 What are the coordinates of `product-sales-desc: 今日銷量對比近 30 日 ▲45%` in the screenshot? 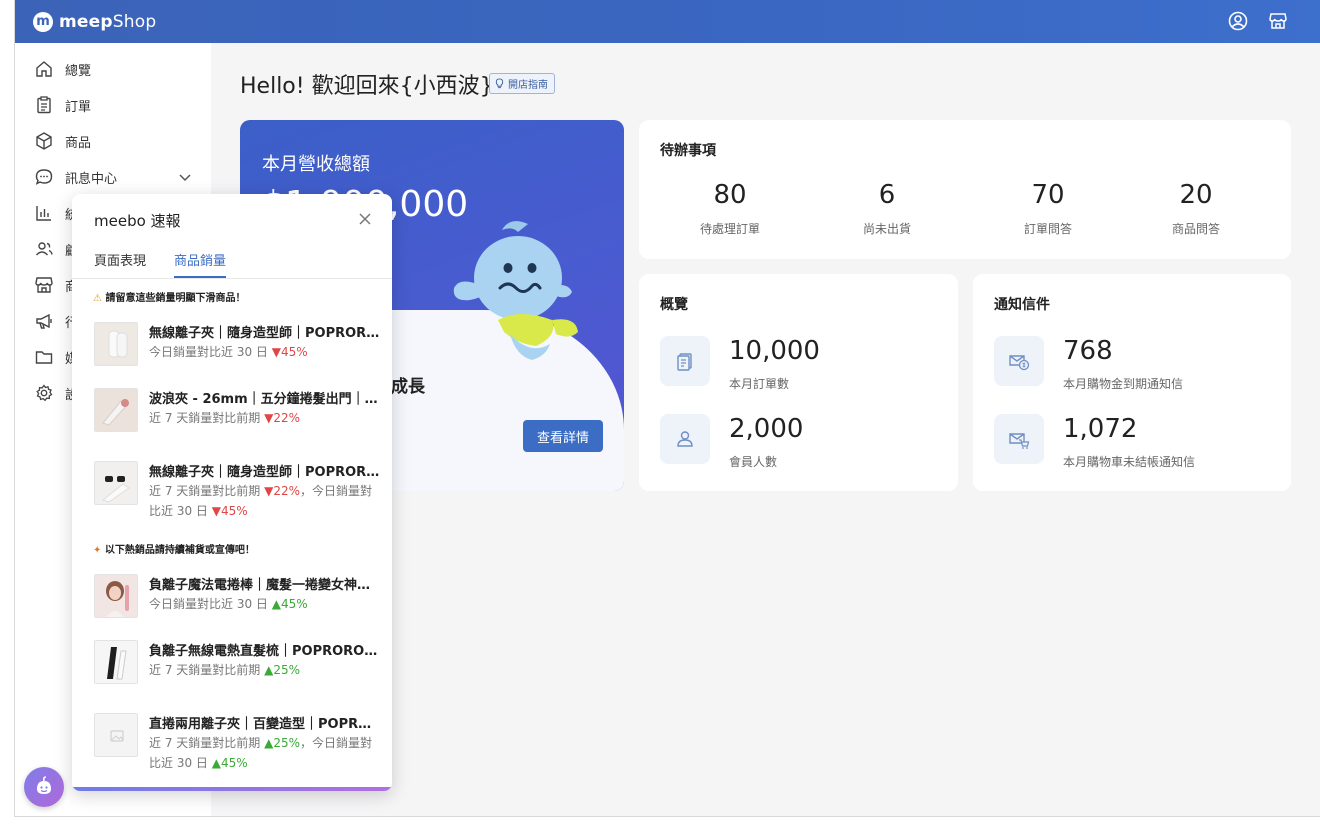 It's located at (262, 604).